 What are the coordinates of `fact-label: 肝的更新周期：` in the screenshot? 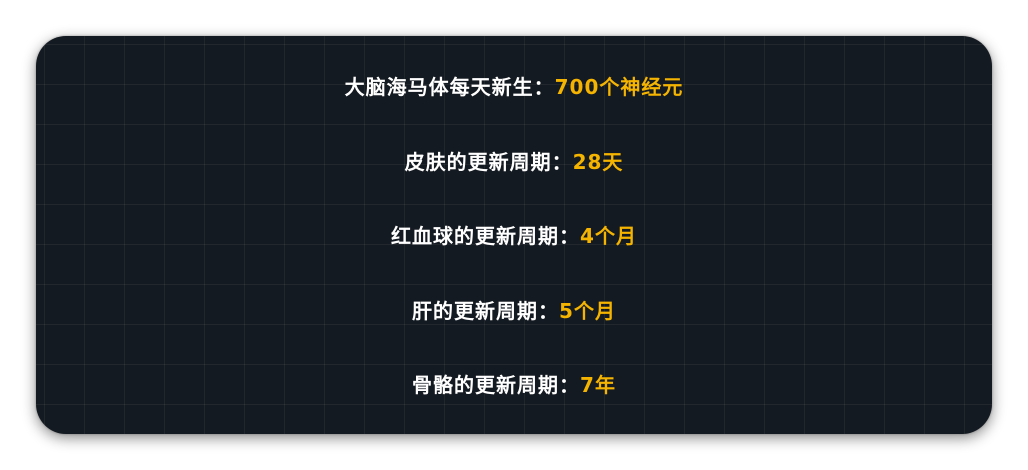 It's located at (486, 311).